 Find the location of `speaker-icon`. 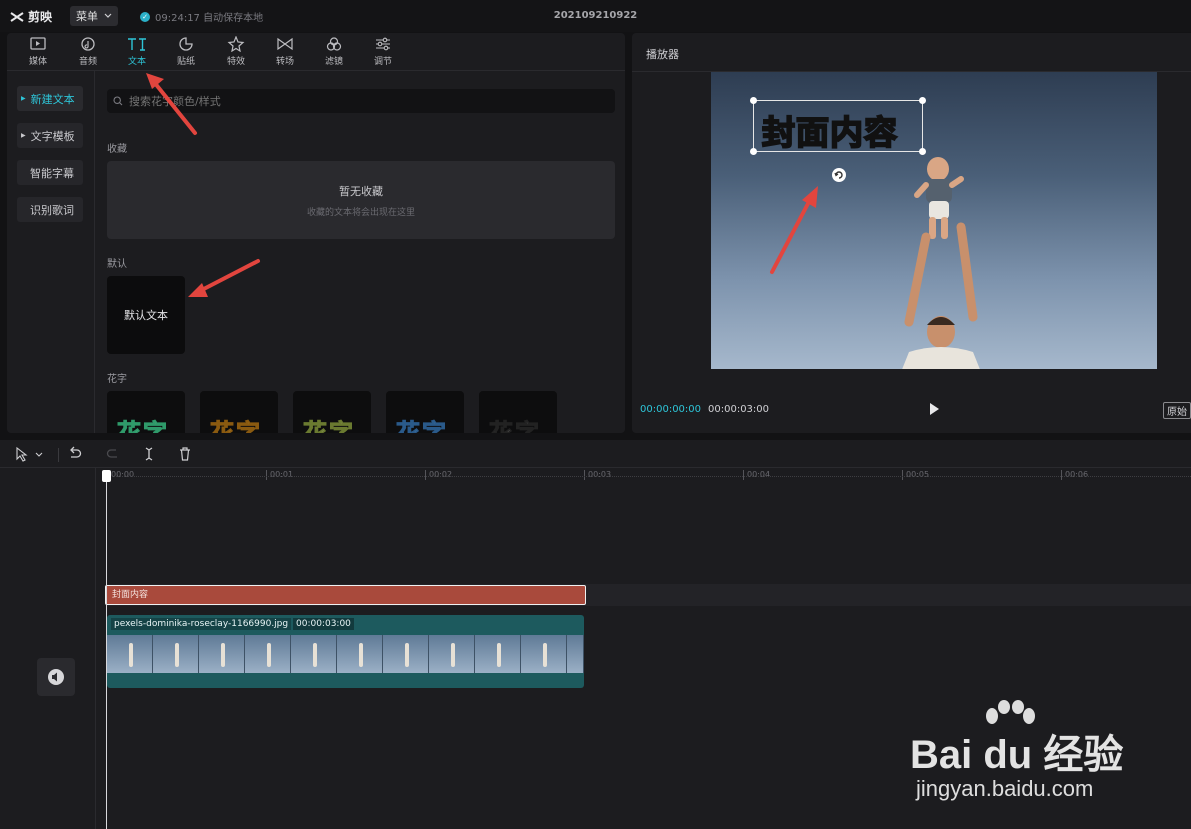

speaker-icon is located at coordinates (56, 677).